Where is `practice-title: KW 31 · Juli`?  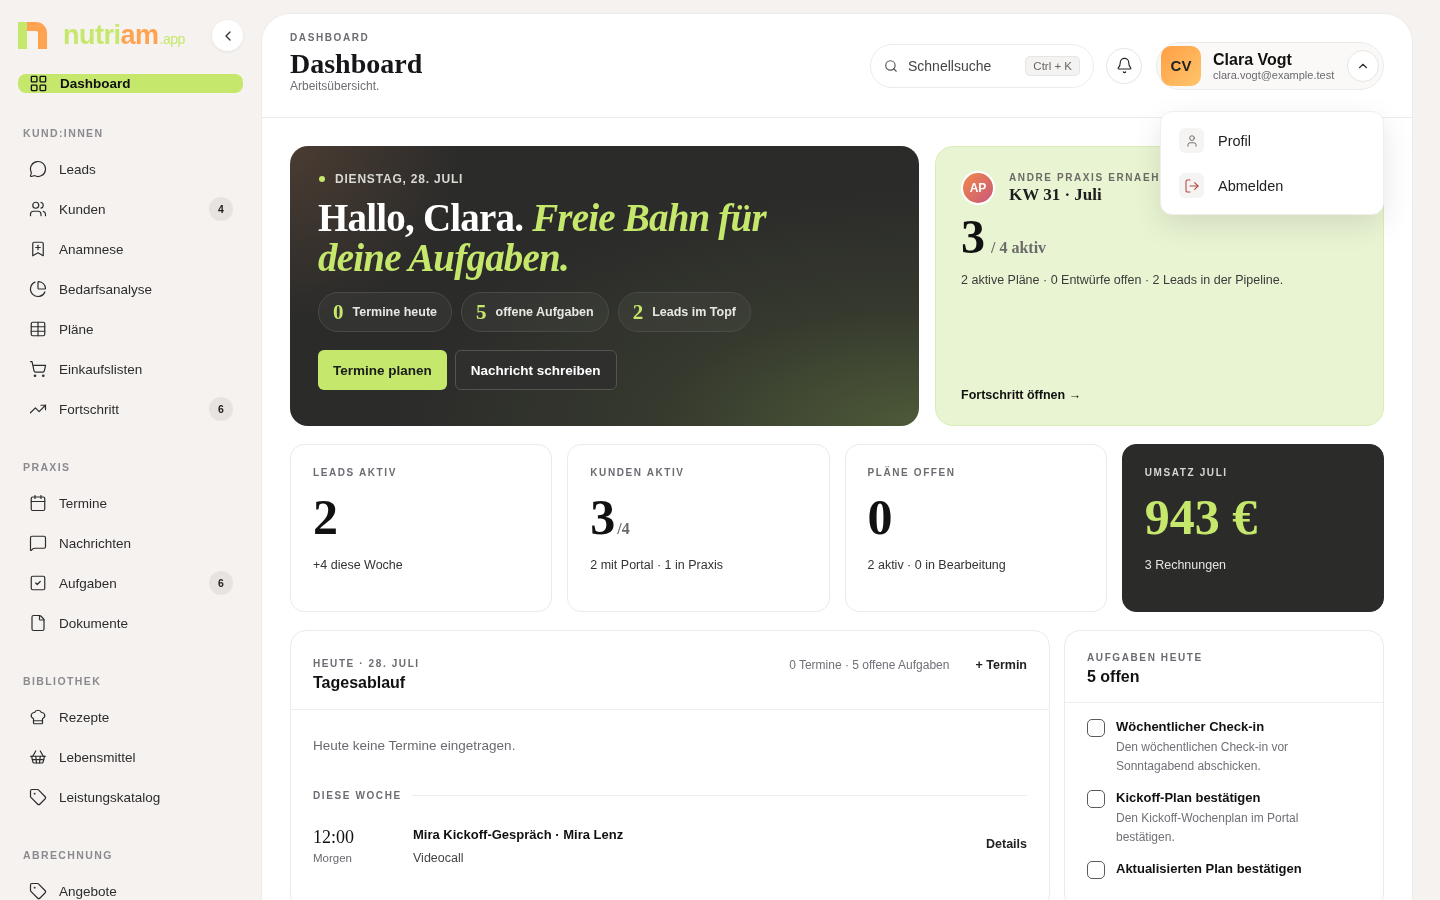 practice-title: KW 31 · Juli is located at coordinates (1056, 194).